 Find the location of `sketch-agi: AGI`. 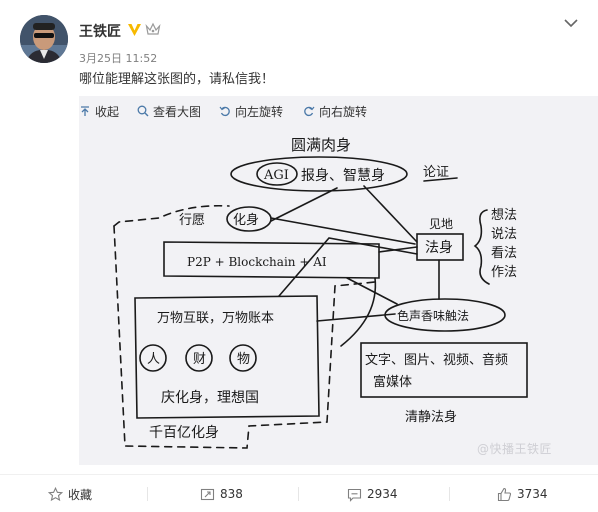

sketch-agi: AGI is located at coordinates (276, 175).